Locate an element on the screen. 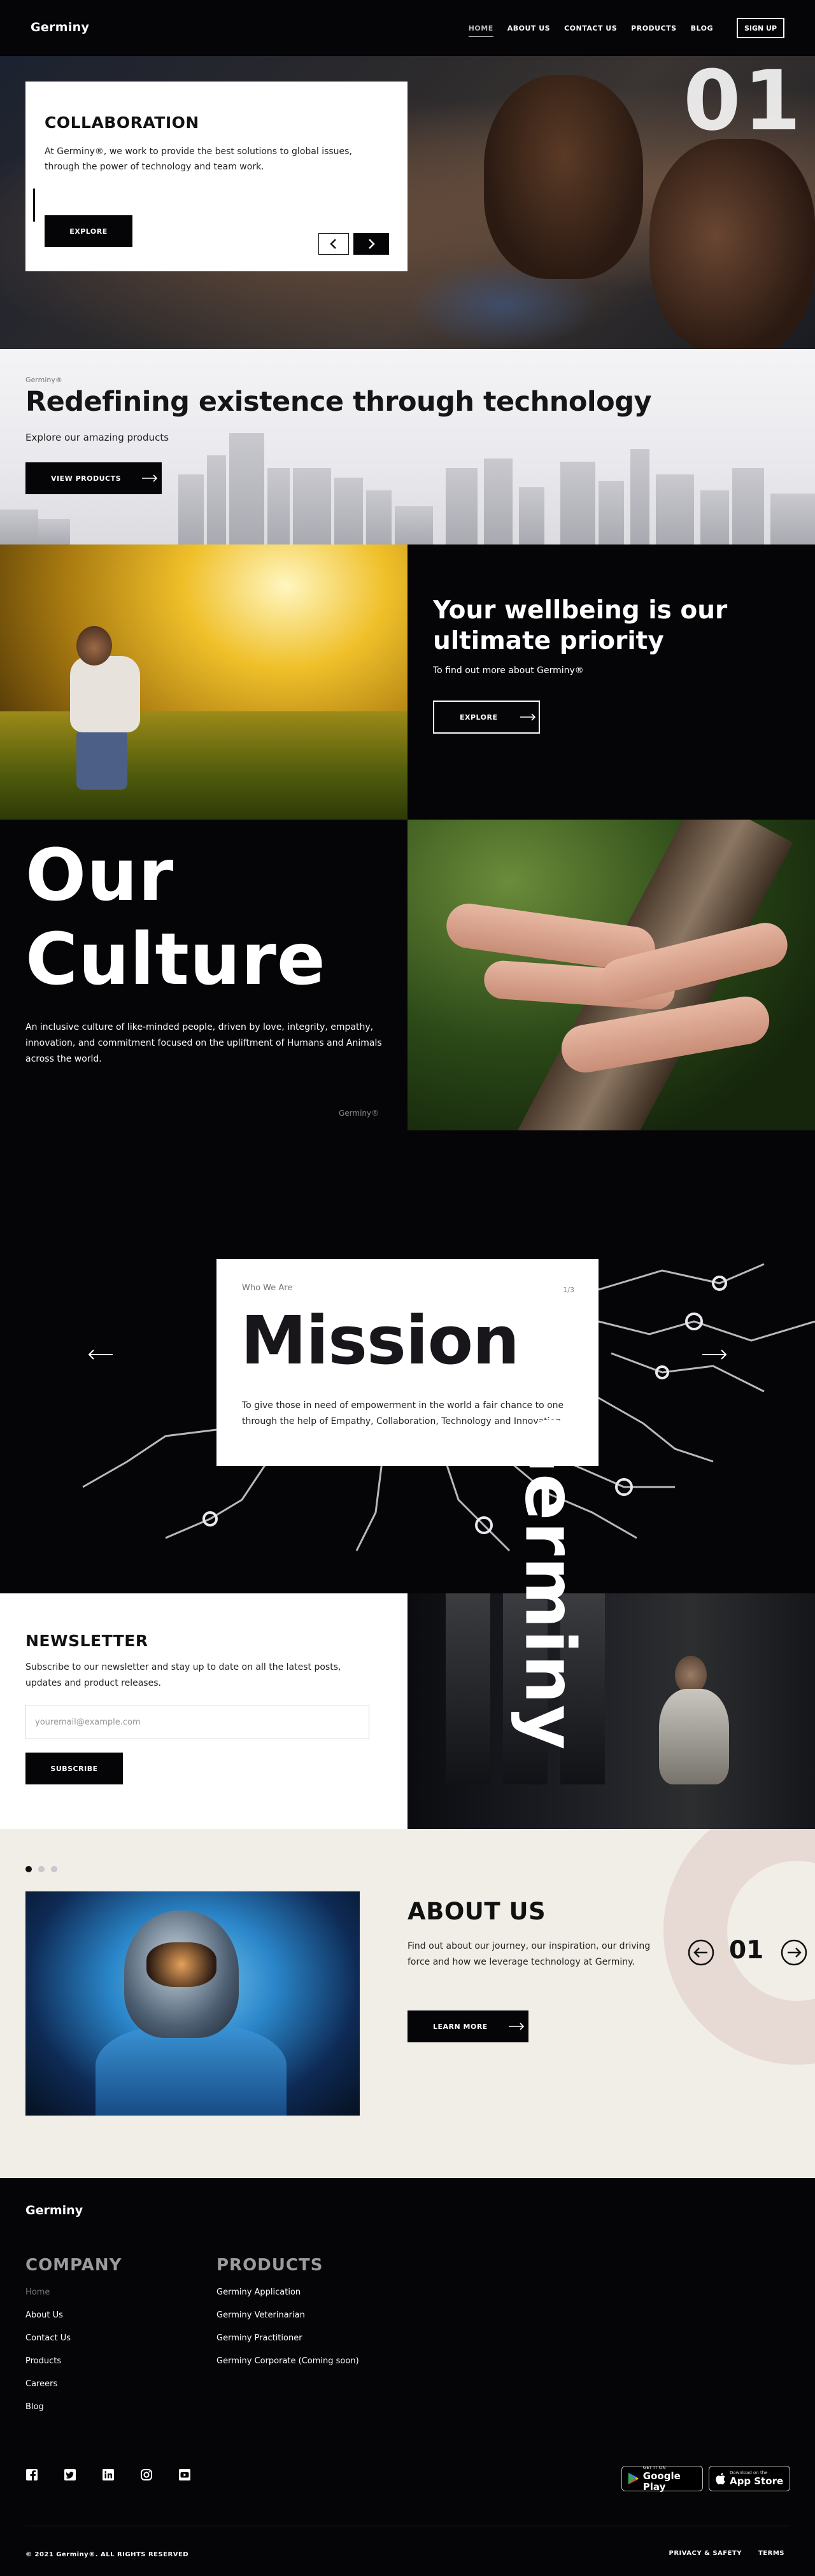 The height and width of the screenshot is (2576, 815). about-next-circle-arrow-icon is located at coordinates (794, 1953).